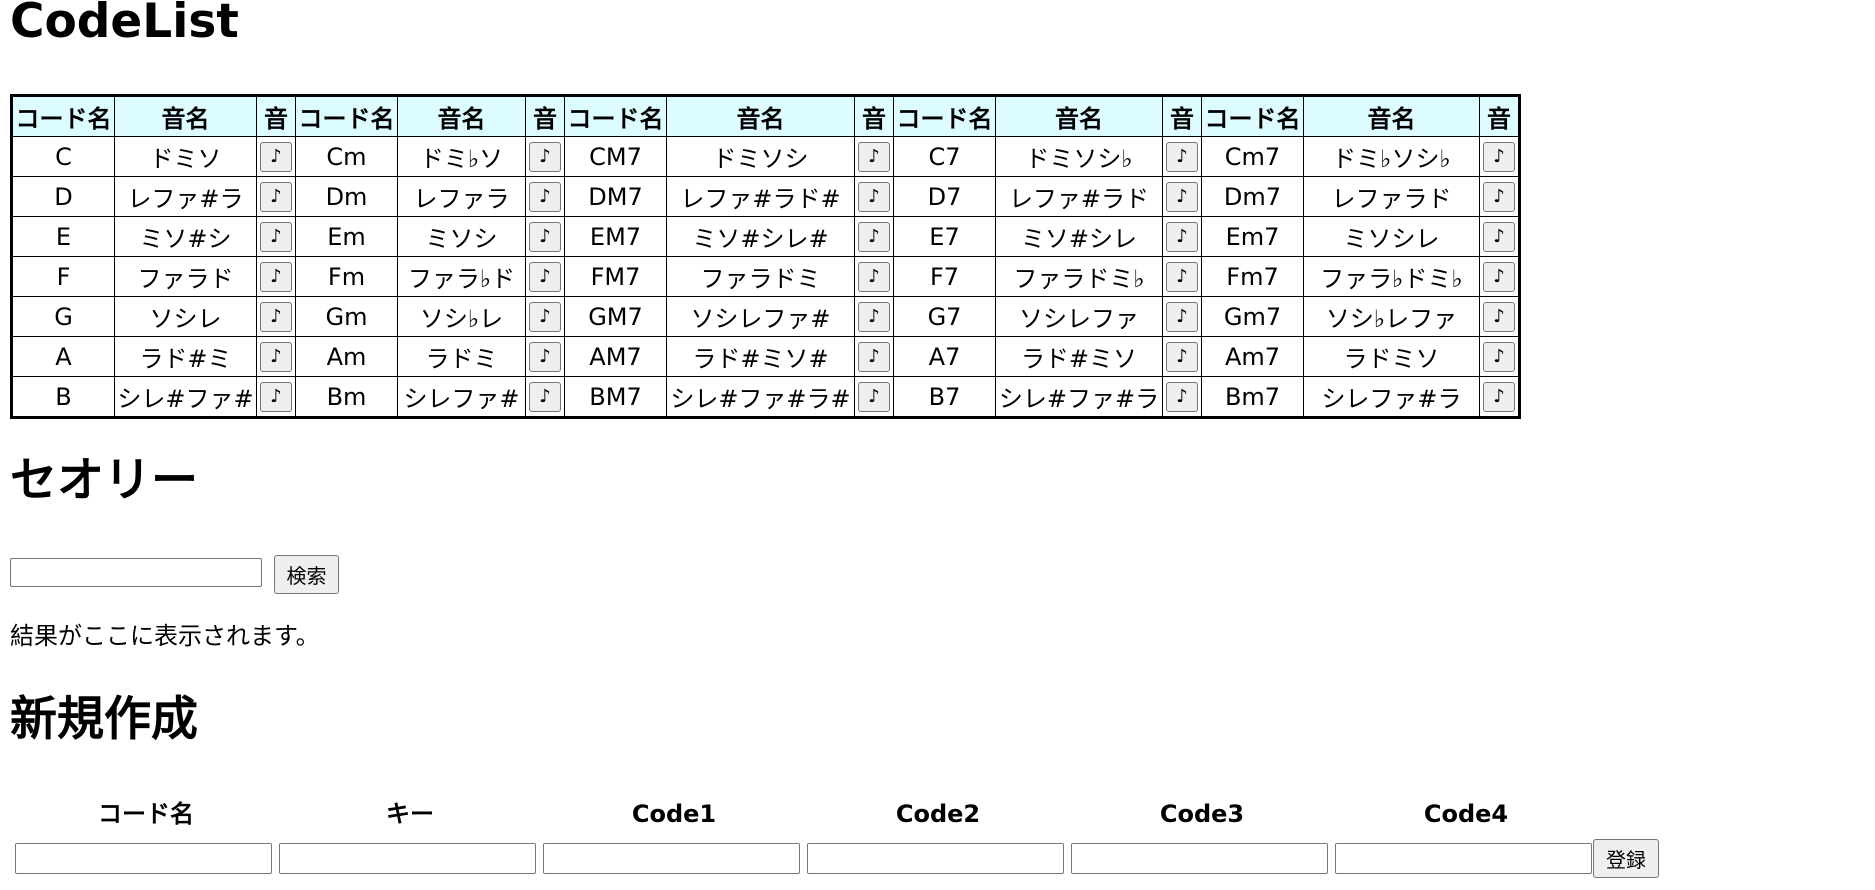 Image resolution: width=1875 pixels, height=890 pixels. Describe the element at coordinates (1202, 814) in the screenshot. I see `label-code3: Code3` at that location.